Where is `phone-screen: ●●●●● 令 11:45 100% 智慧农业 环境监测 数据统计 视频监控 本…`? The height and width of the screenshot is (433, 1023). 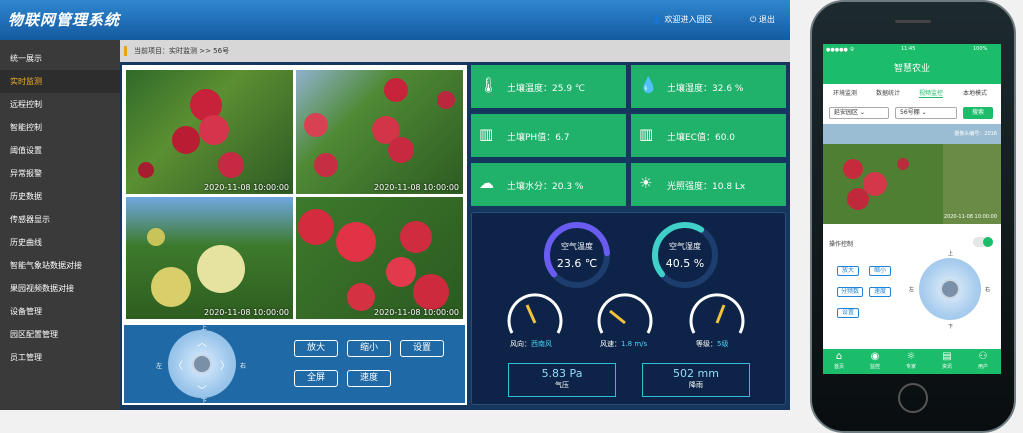 phone-screen: ●●●●● 令 11:45 100% 智慧农业 环境监测 数据统计 视频监控 本… is located at coordinates (912, 209).